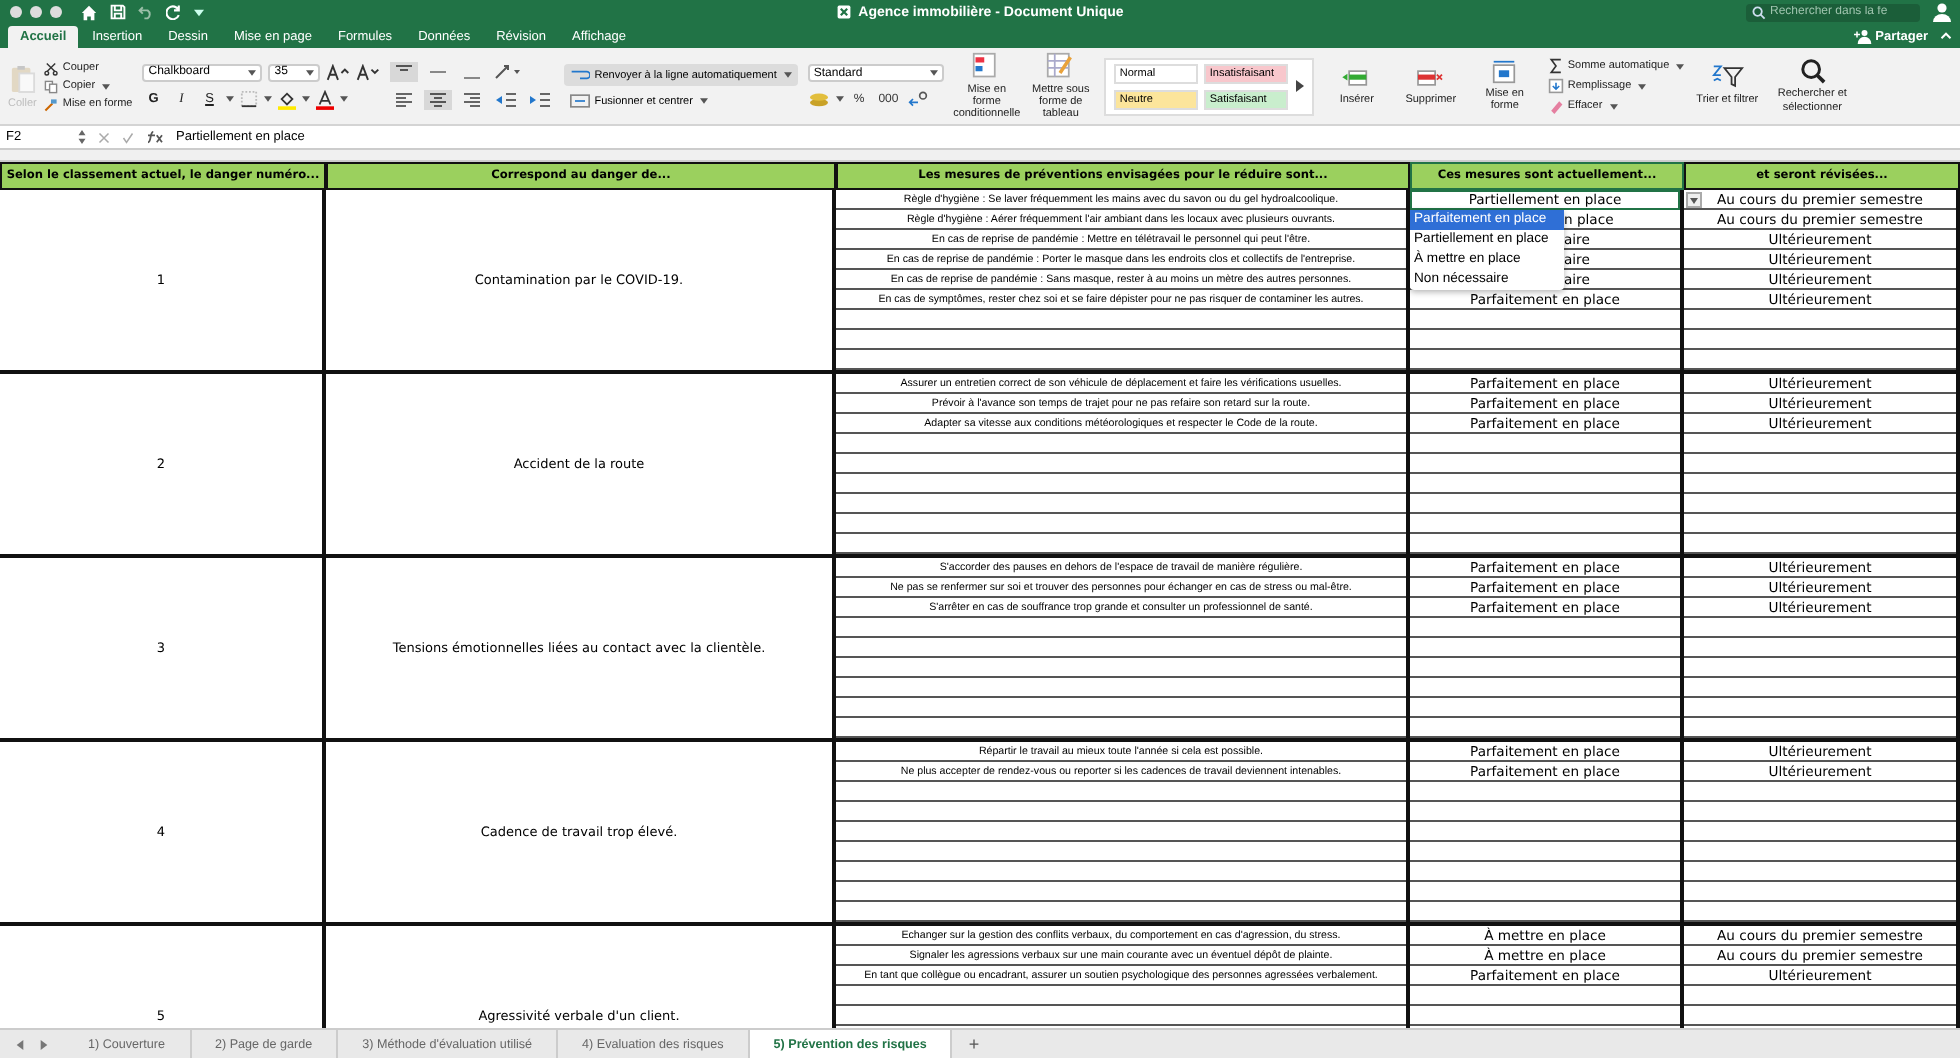 This screenshot has width=1960, height=1058. What do you see at coordinates (89, 12) in the screenshot?
I see `home-icon` at bounding box center [89, 12].